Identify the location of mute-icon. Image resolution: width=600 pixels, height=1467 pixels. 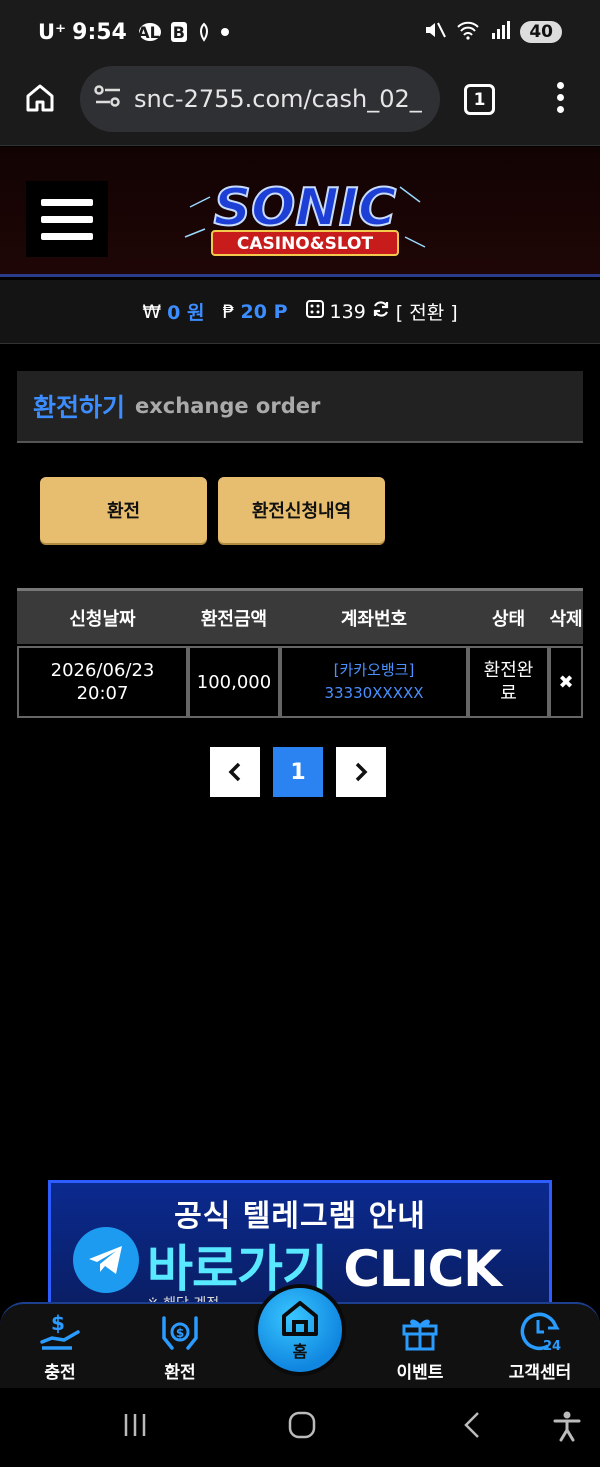
(435, 32).